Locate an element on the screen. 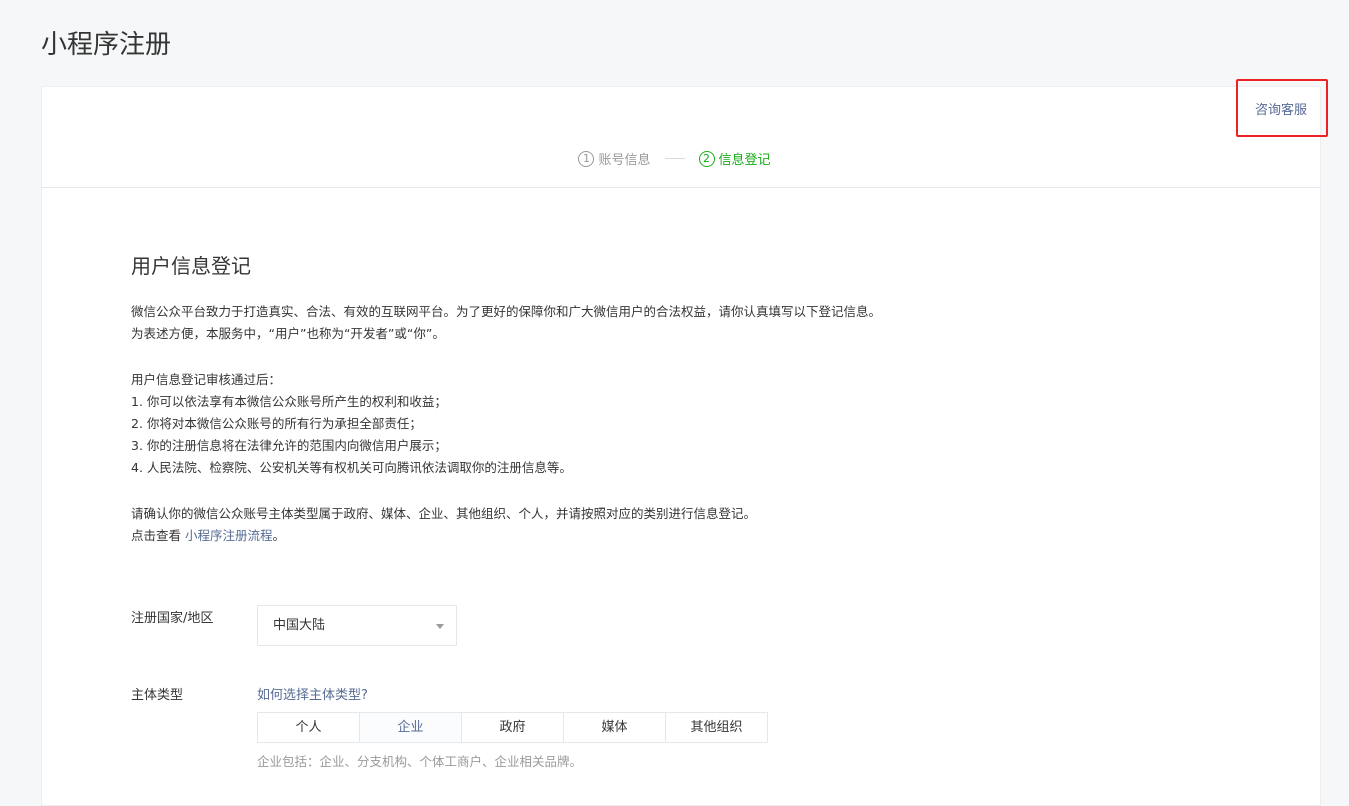 Image resolution: width=1349 pixels, height=806 pixels. subject-type-note: 企业包括：企业、分支机构、个体工商户、企业相关品牌。 is located at coordinates (420, 761).